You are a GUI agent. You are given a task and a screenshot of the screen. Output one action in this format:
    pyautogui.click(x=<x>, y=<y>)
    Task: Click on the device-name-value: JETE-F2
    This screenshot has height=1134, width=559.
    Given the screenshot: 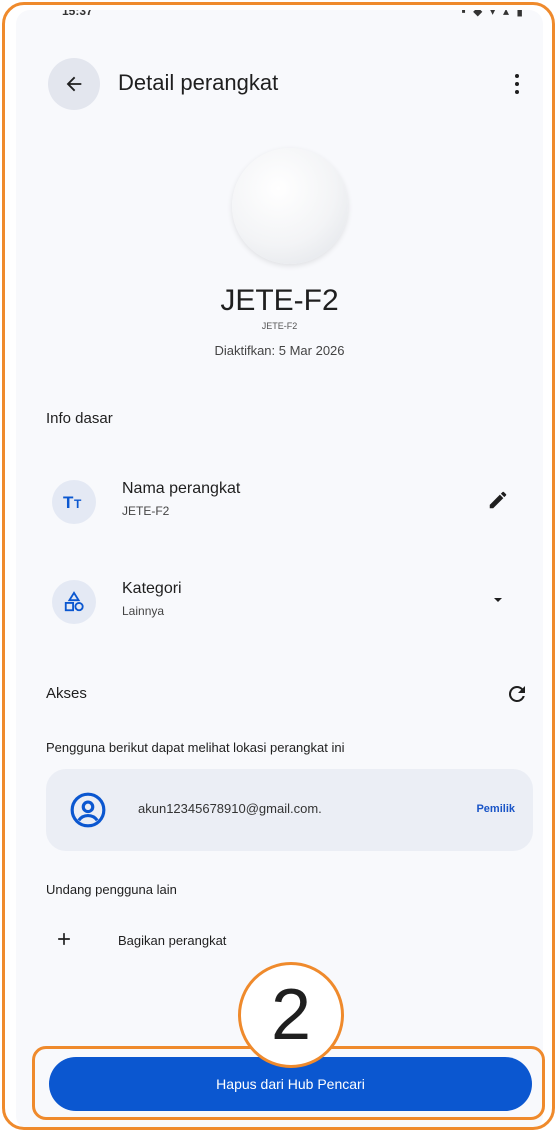 What is the action you would take?
    pyautogui.click(x=146, y=511)
    